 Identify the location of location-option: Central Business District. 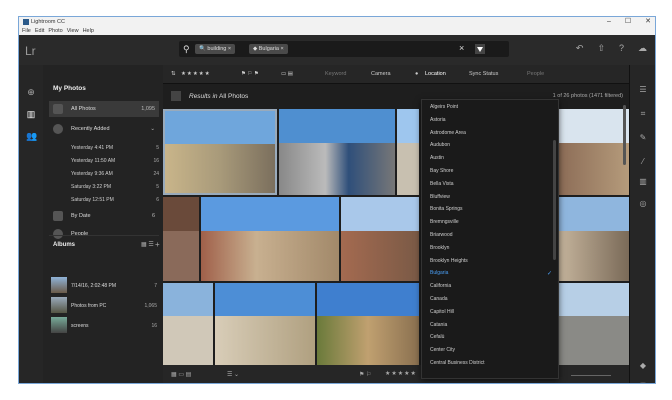
(492, 366).